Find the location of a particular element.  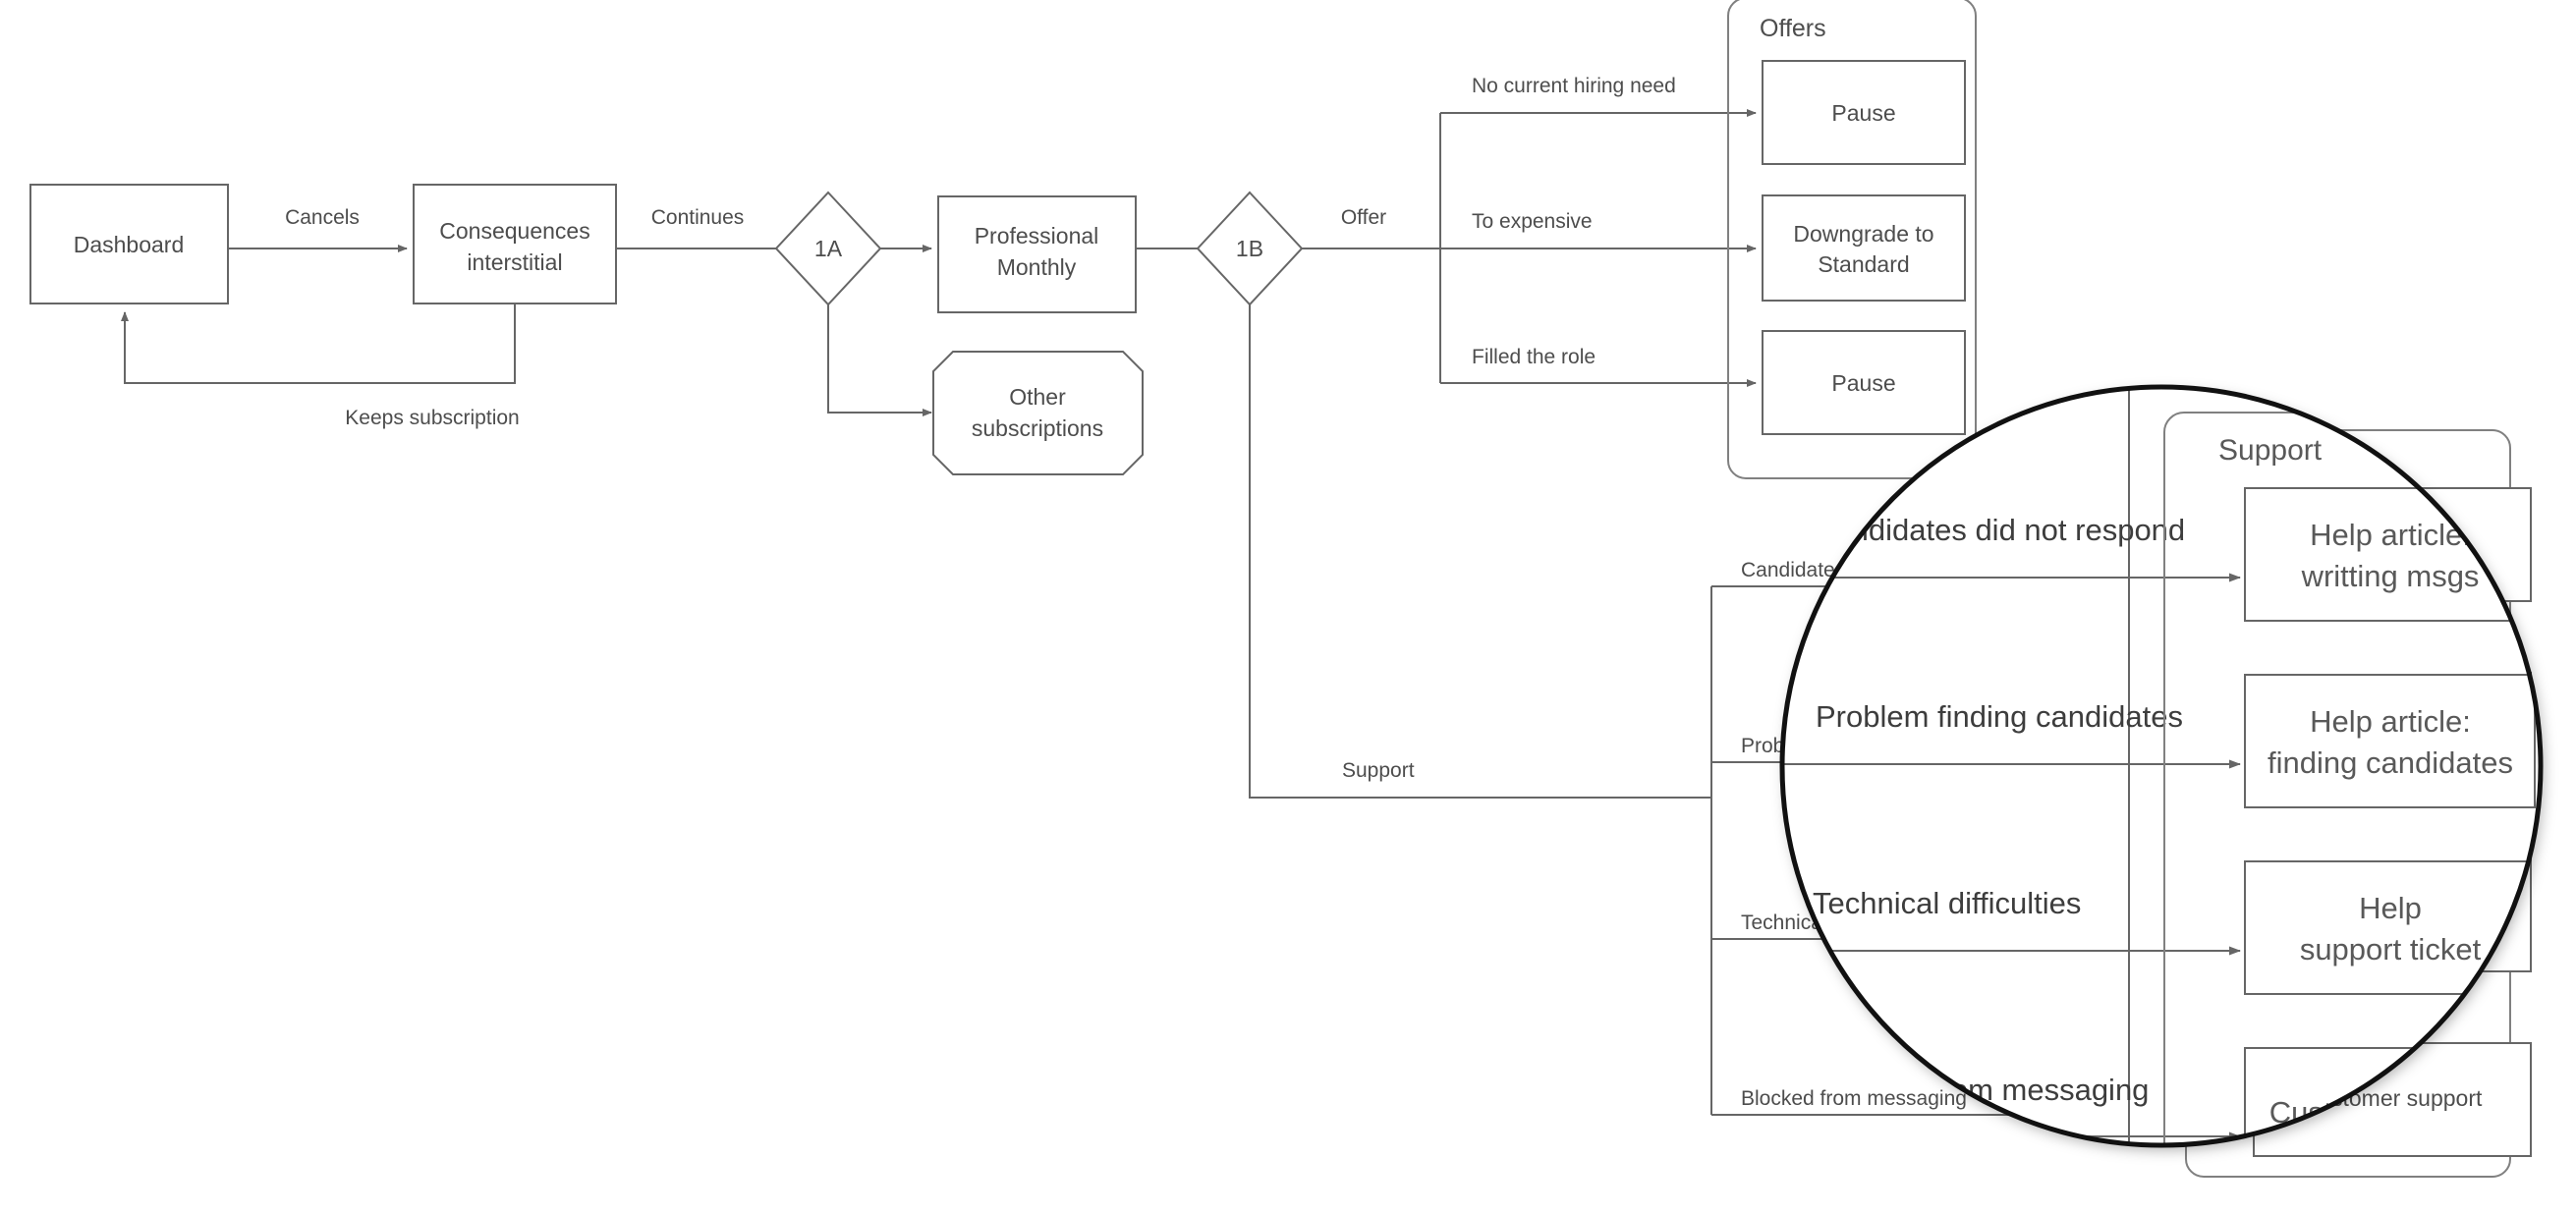

magnified-support-item-writing-msgs: Help article: writting msgs is located at coordinates (2390, 554).